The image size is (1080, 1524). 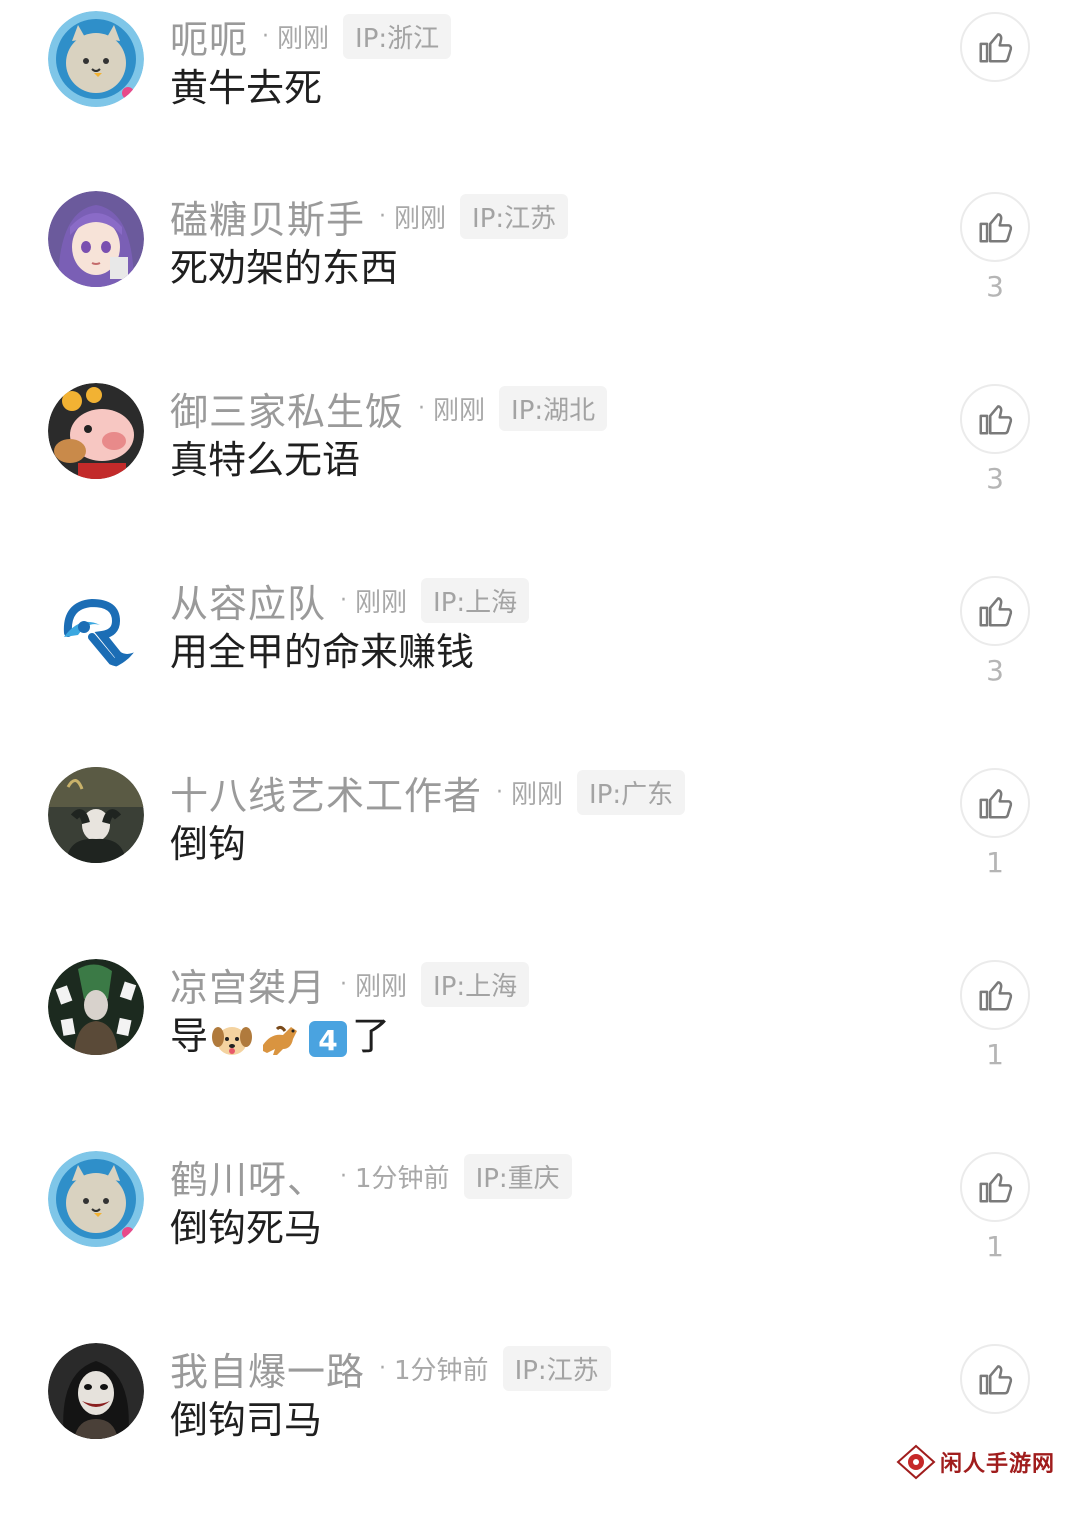 I want to click on horse-emoji-icon, so click(x=280, y=1040).